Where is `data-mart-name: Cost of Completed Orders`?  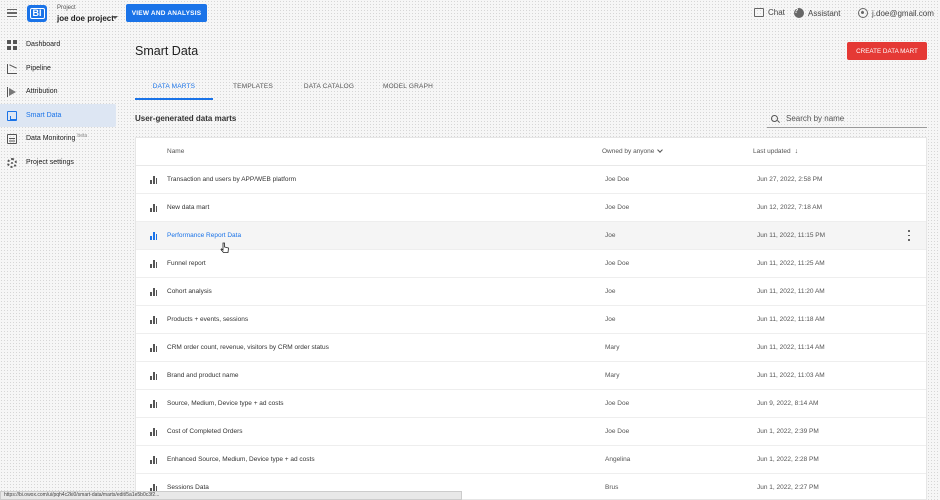
data-mart-name: Cost of Completed Orders is located at coordinates (205, 431).